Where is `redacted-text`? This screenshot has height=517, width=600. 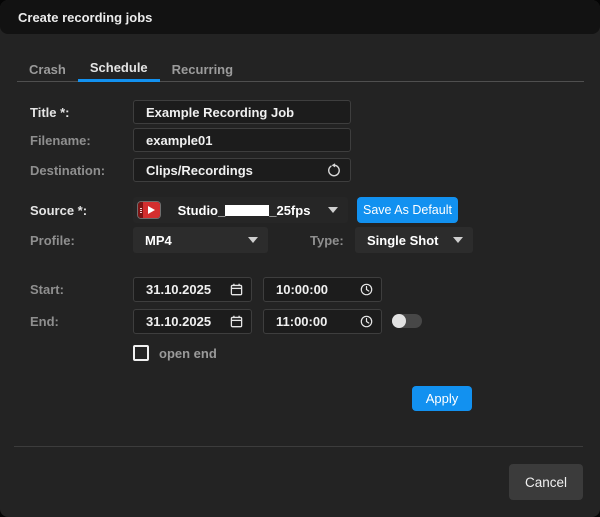
redacted-text is located at coordinates (247, 210).